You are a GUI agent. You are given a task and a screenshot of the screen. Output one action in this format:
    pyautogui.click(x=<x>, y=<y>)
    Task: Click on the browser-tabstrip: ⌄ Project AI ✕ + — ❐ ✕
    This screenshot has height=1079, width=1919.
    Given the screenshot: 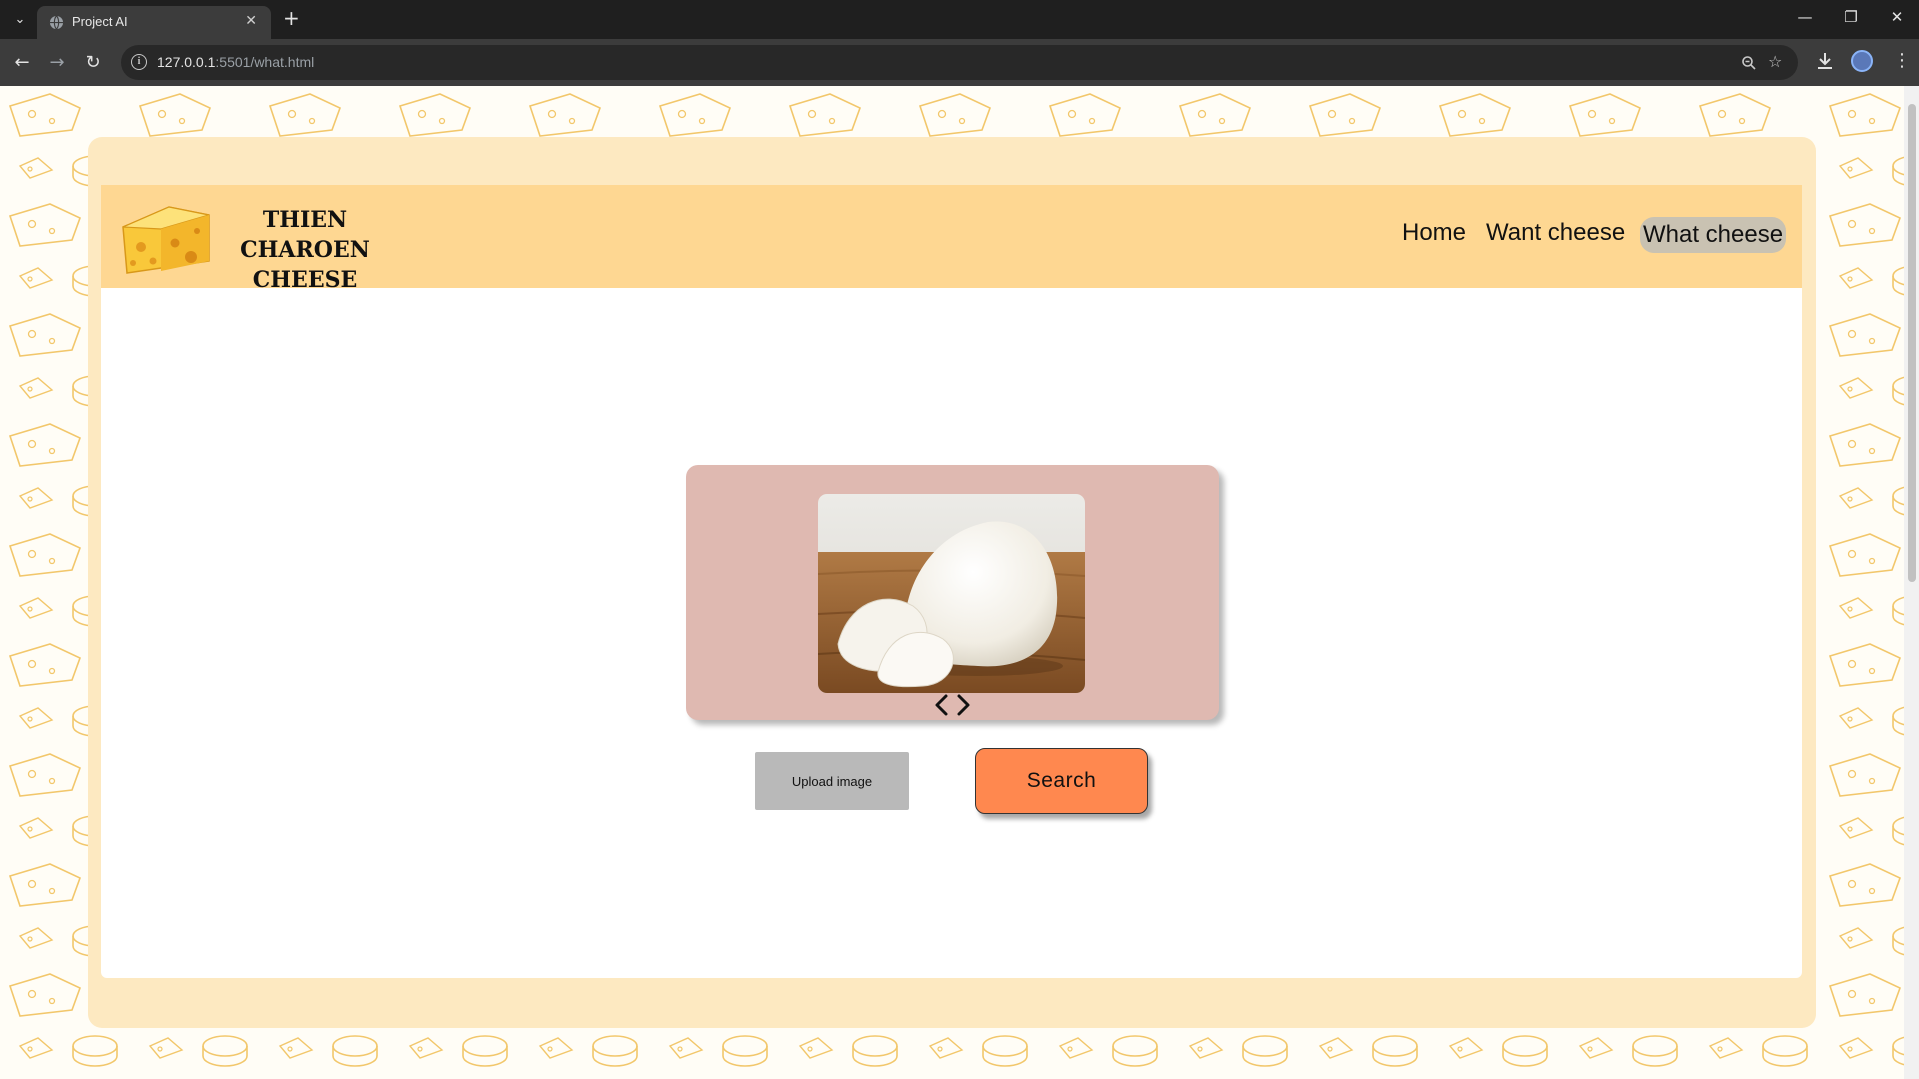 What is the action you would take?
    pyautogui.click(x=959, y=19)
    